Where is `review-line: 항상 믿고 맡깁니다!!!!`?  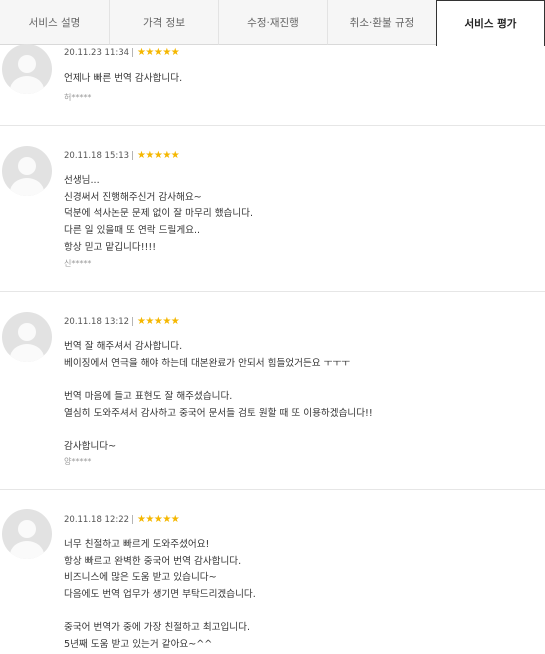 review-line: 항상 믿고 맡깁니다!!!! is located at coordinates (110, 247).